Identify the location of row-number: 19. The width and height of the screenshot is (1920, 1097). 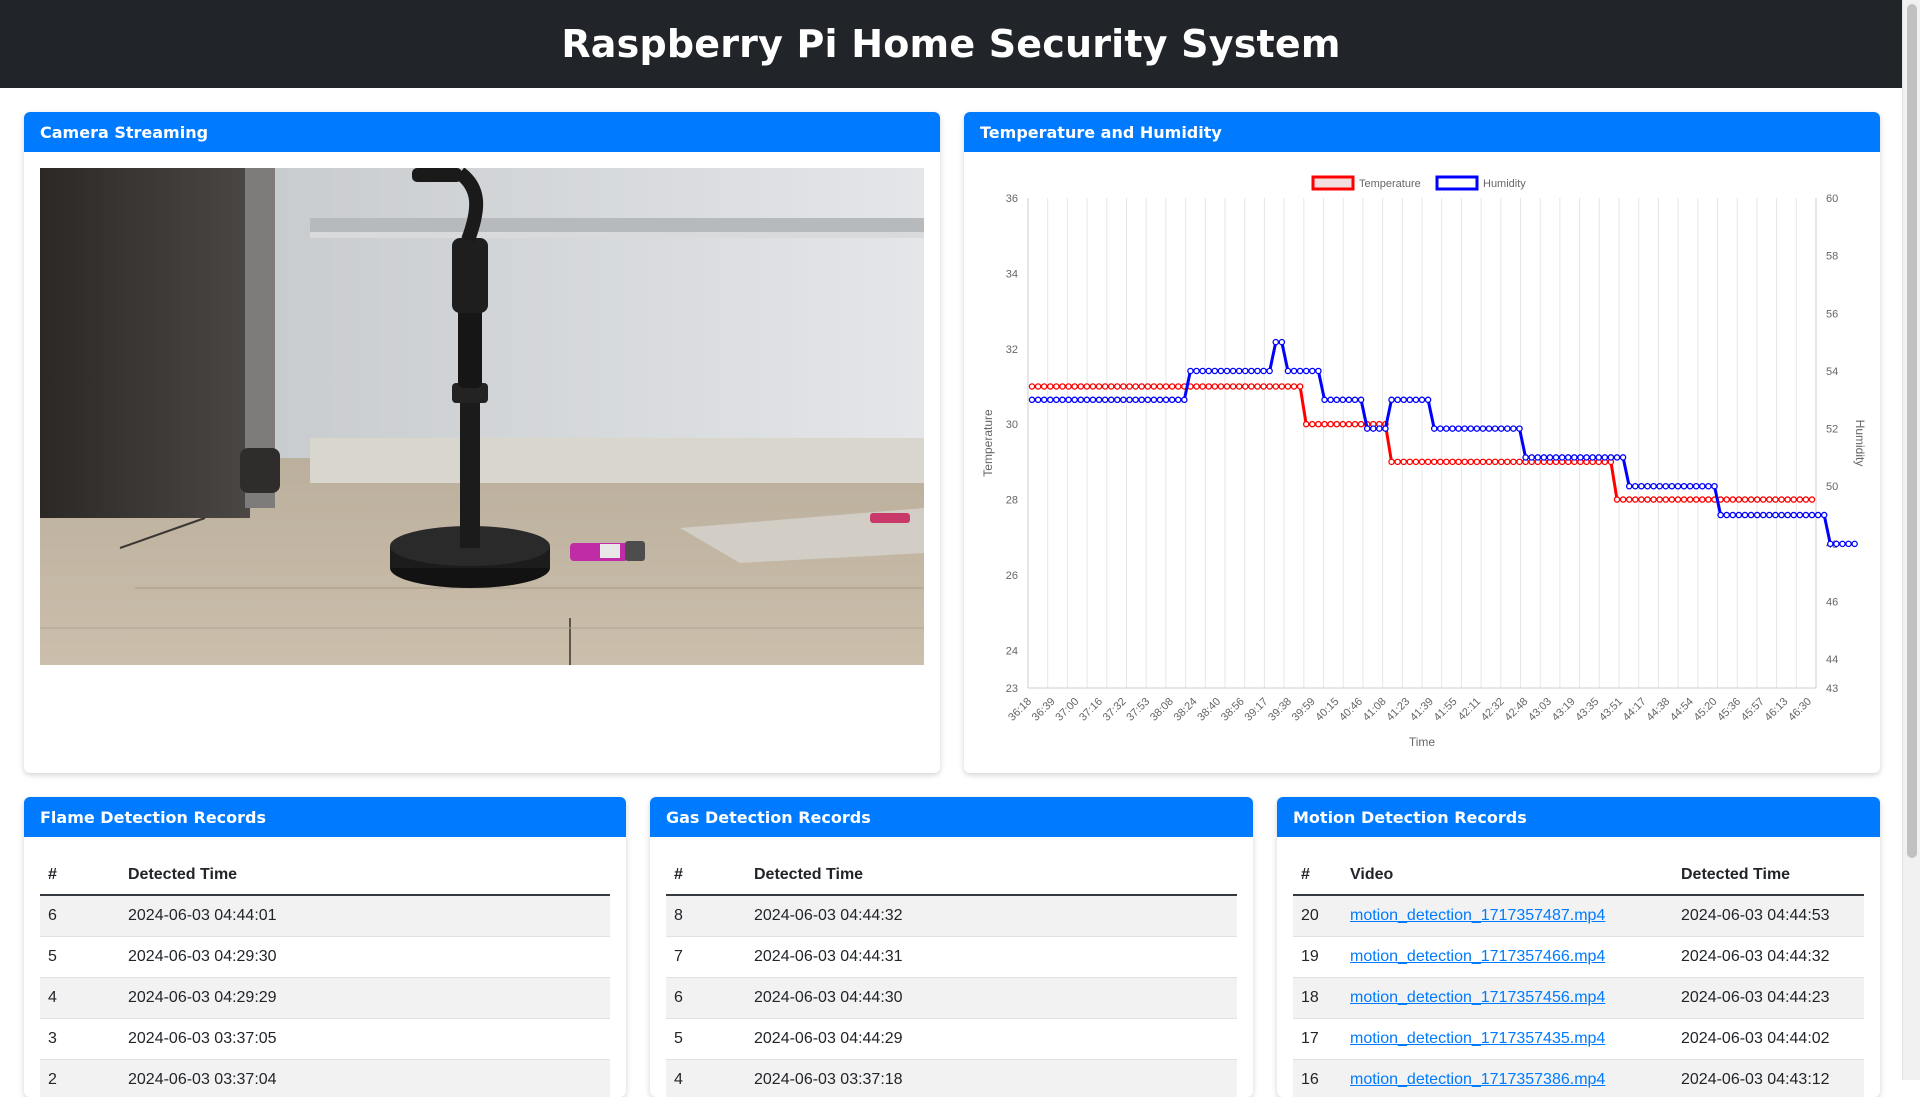
(1317, 956).